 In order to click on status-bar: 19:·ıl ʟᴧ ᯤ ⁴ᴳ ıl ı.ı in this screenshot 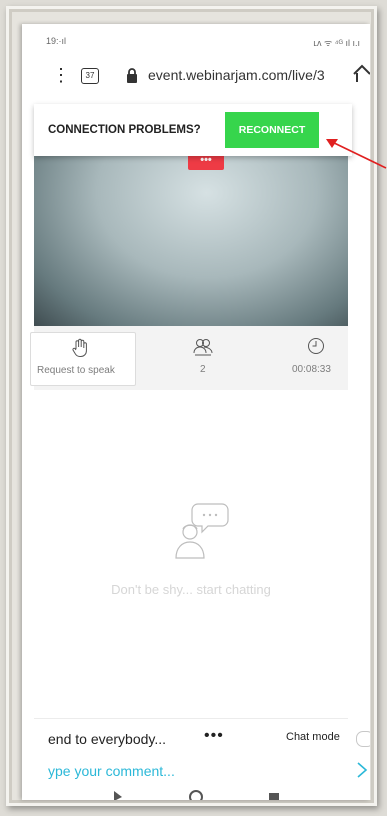, I will do `click(196, 38)`.